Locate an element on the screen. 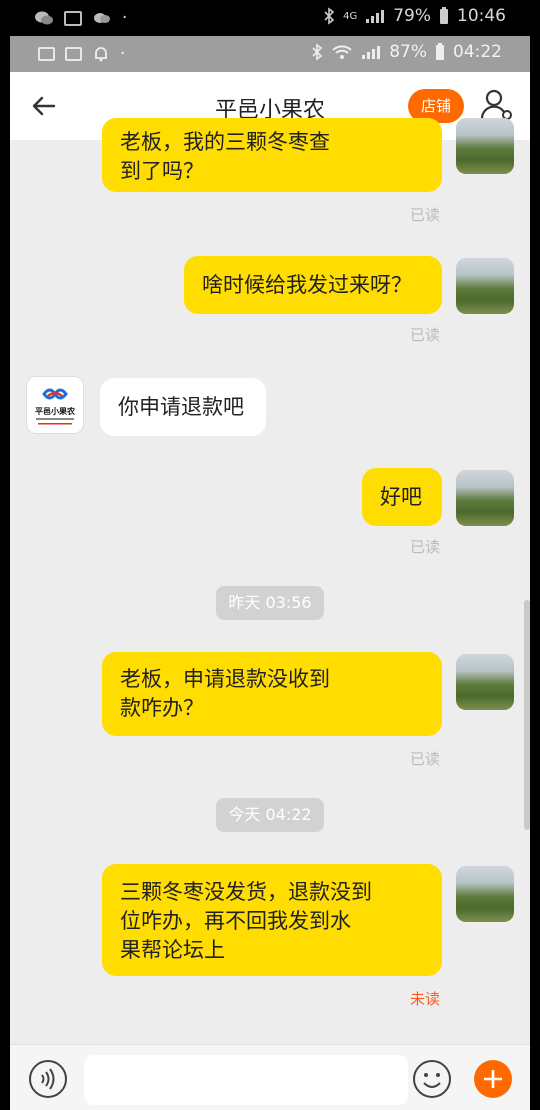  outer-status-bar: · 4G 79% 10:46 is located at coordinates (270, 18).